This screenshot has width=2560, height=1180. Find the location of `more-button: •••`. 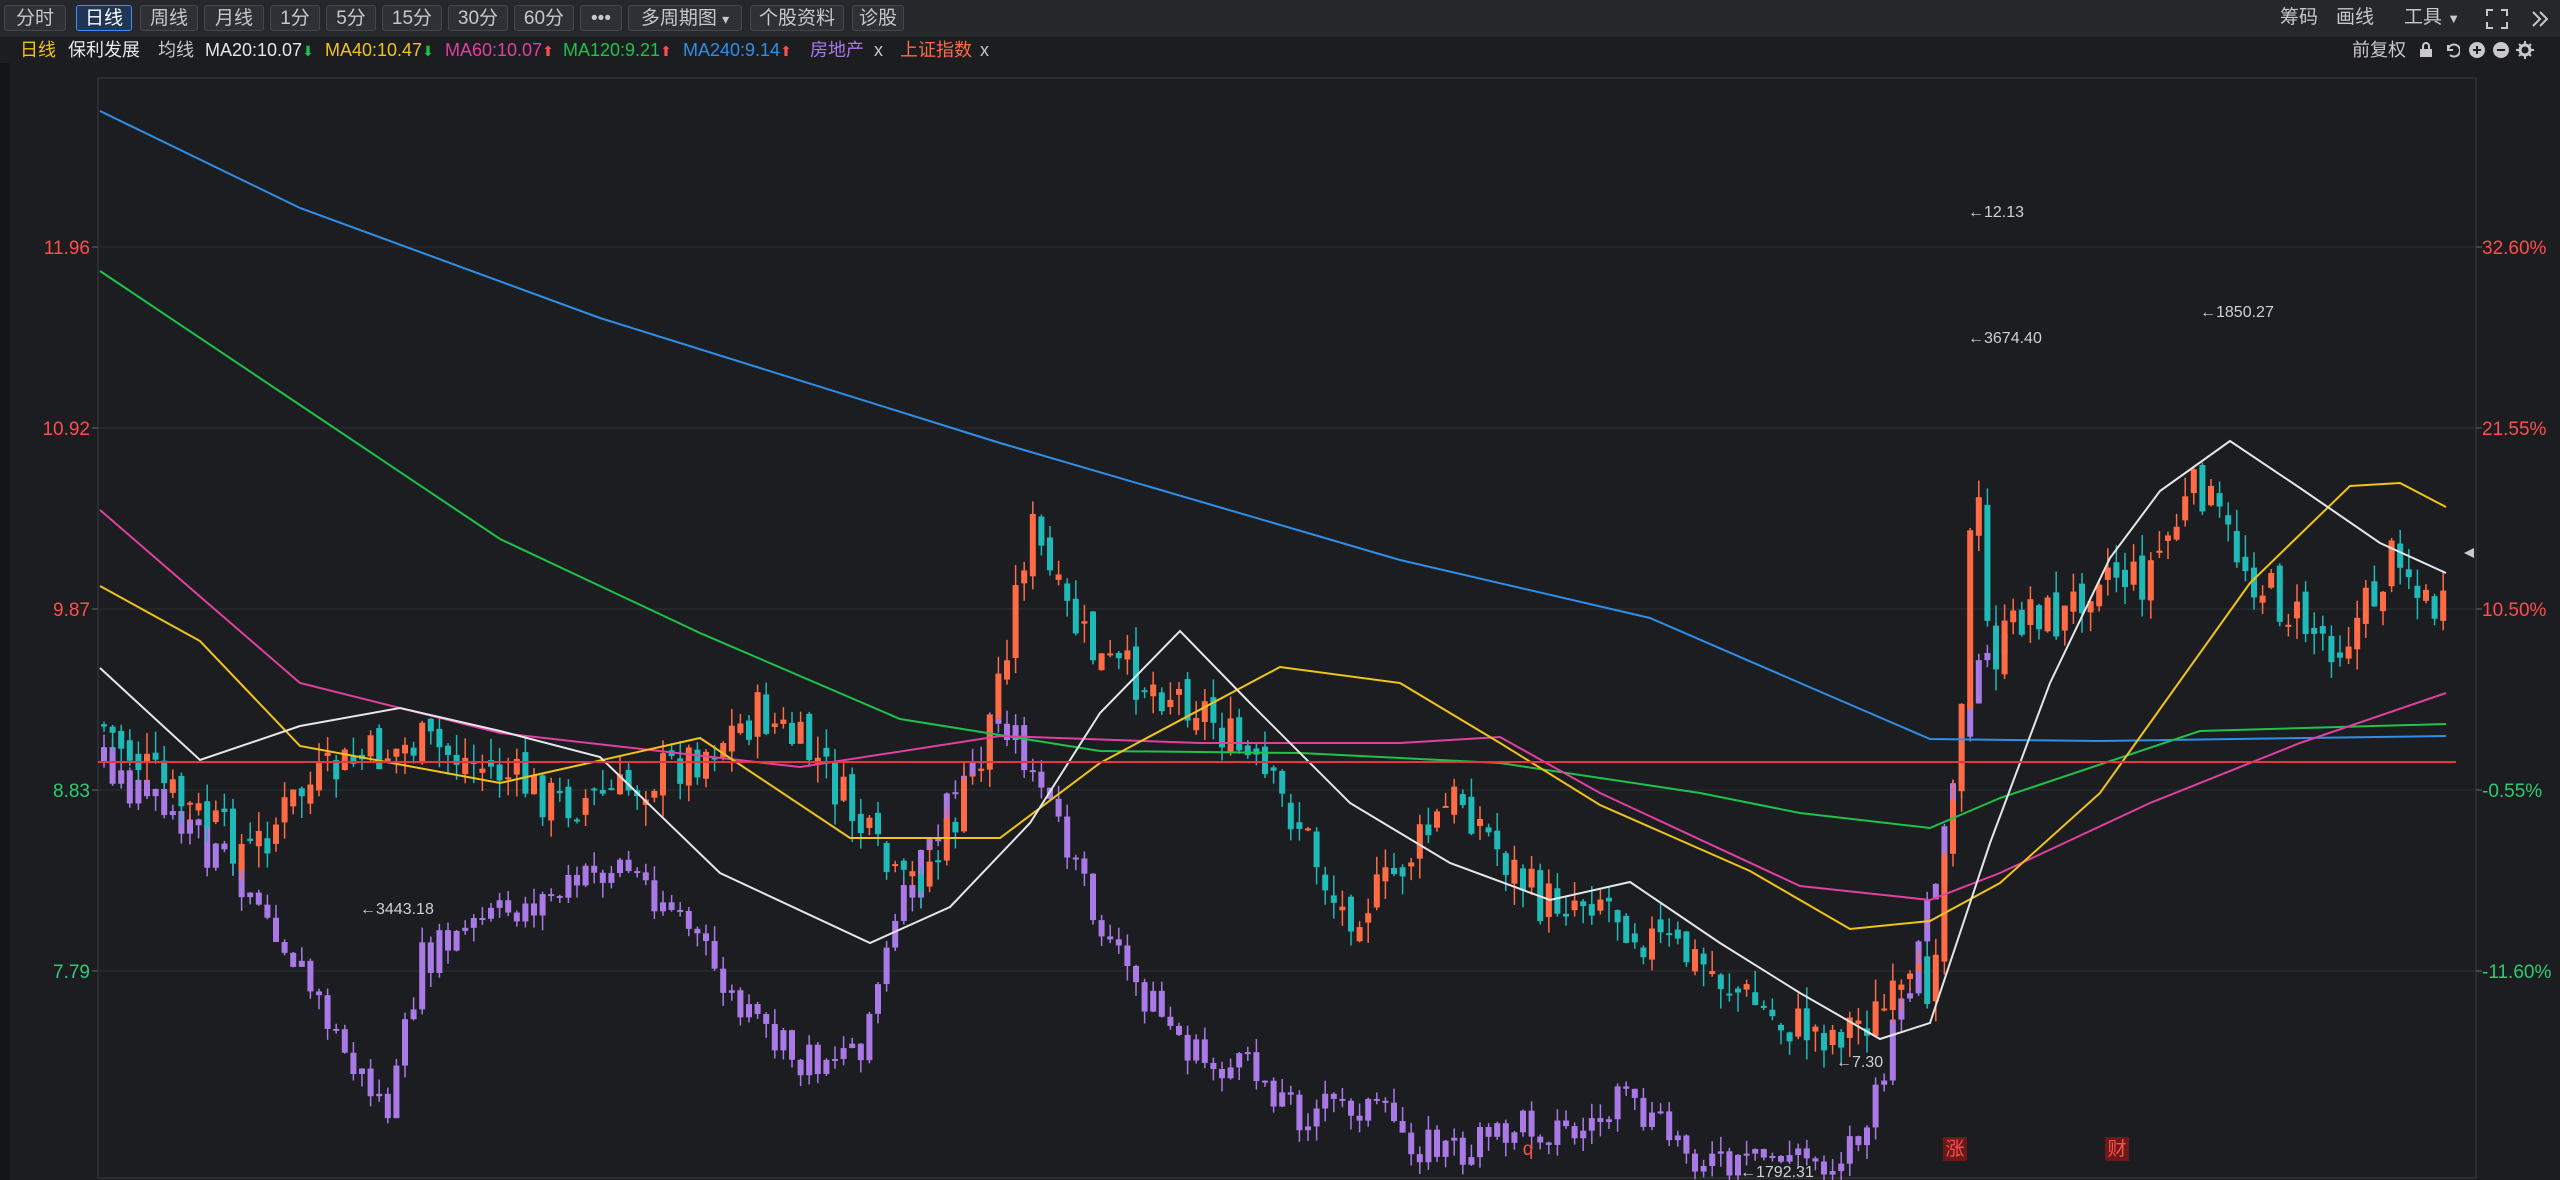

more-button: ••• is located at coordinates (601, 18).